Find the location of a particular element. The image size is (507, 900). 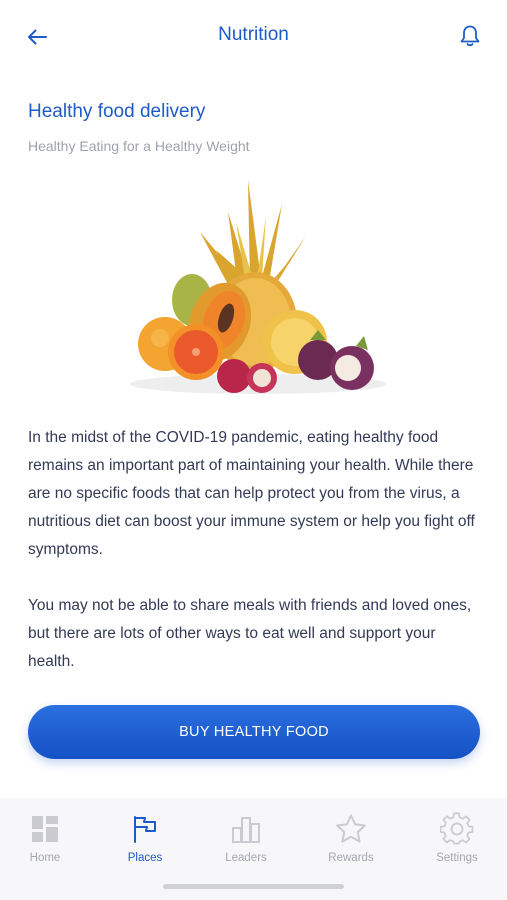

tab-label: Leaders is located at coordinates (246, 858).